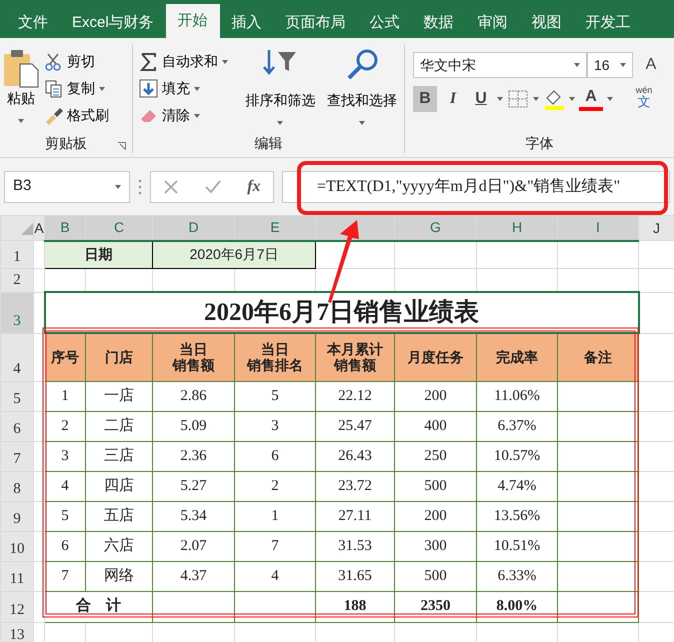 This screenshot has width=674, height=642. Describe the element at coordinates (17, 357) in the screenshot. I see `row-header: 4` at that location.